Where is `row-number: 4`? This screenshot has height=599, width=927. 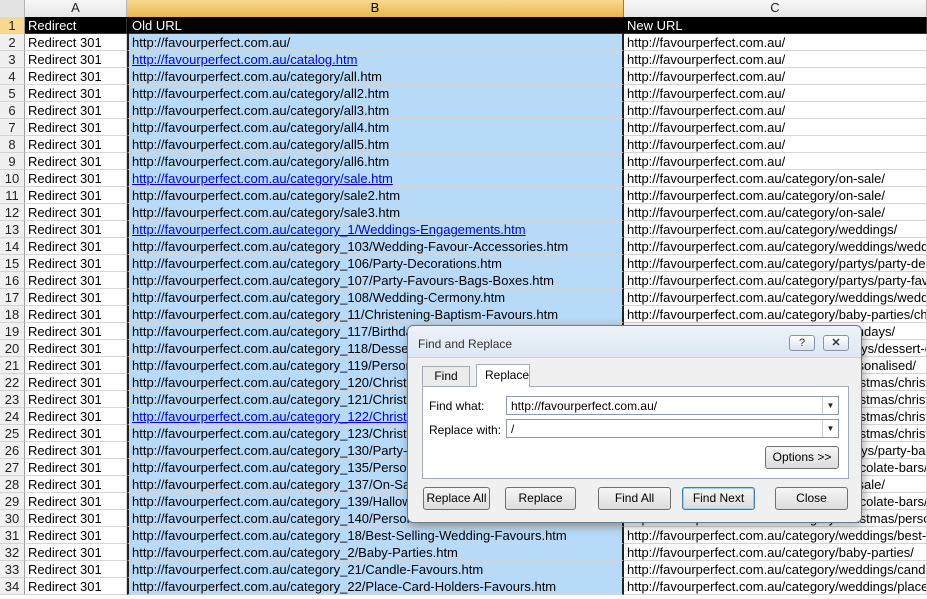
row-number: 4 is located at coordinates (12, 76).